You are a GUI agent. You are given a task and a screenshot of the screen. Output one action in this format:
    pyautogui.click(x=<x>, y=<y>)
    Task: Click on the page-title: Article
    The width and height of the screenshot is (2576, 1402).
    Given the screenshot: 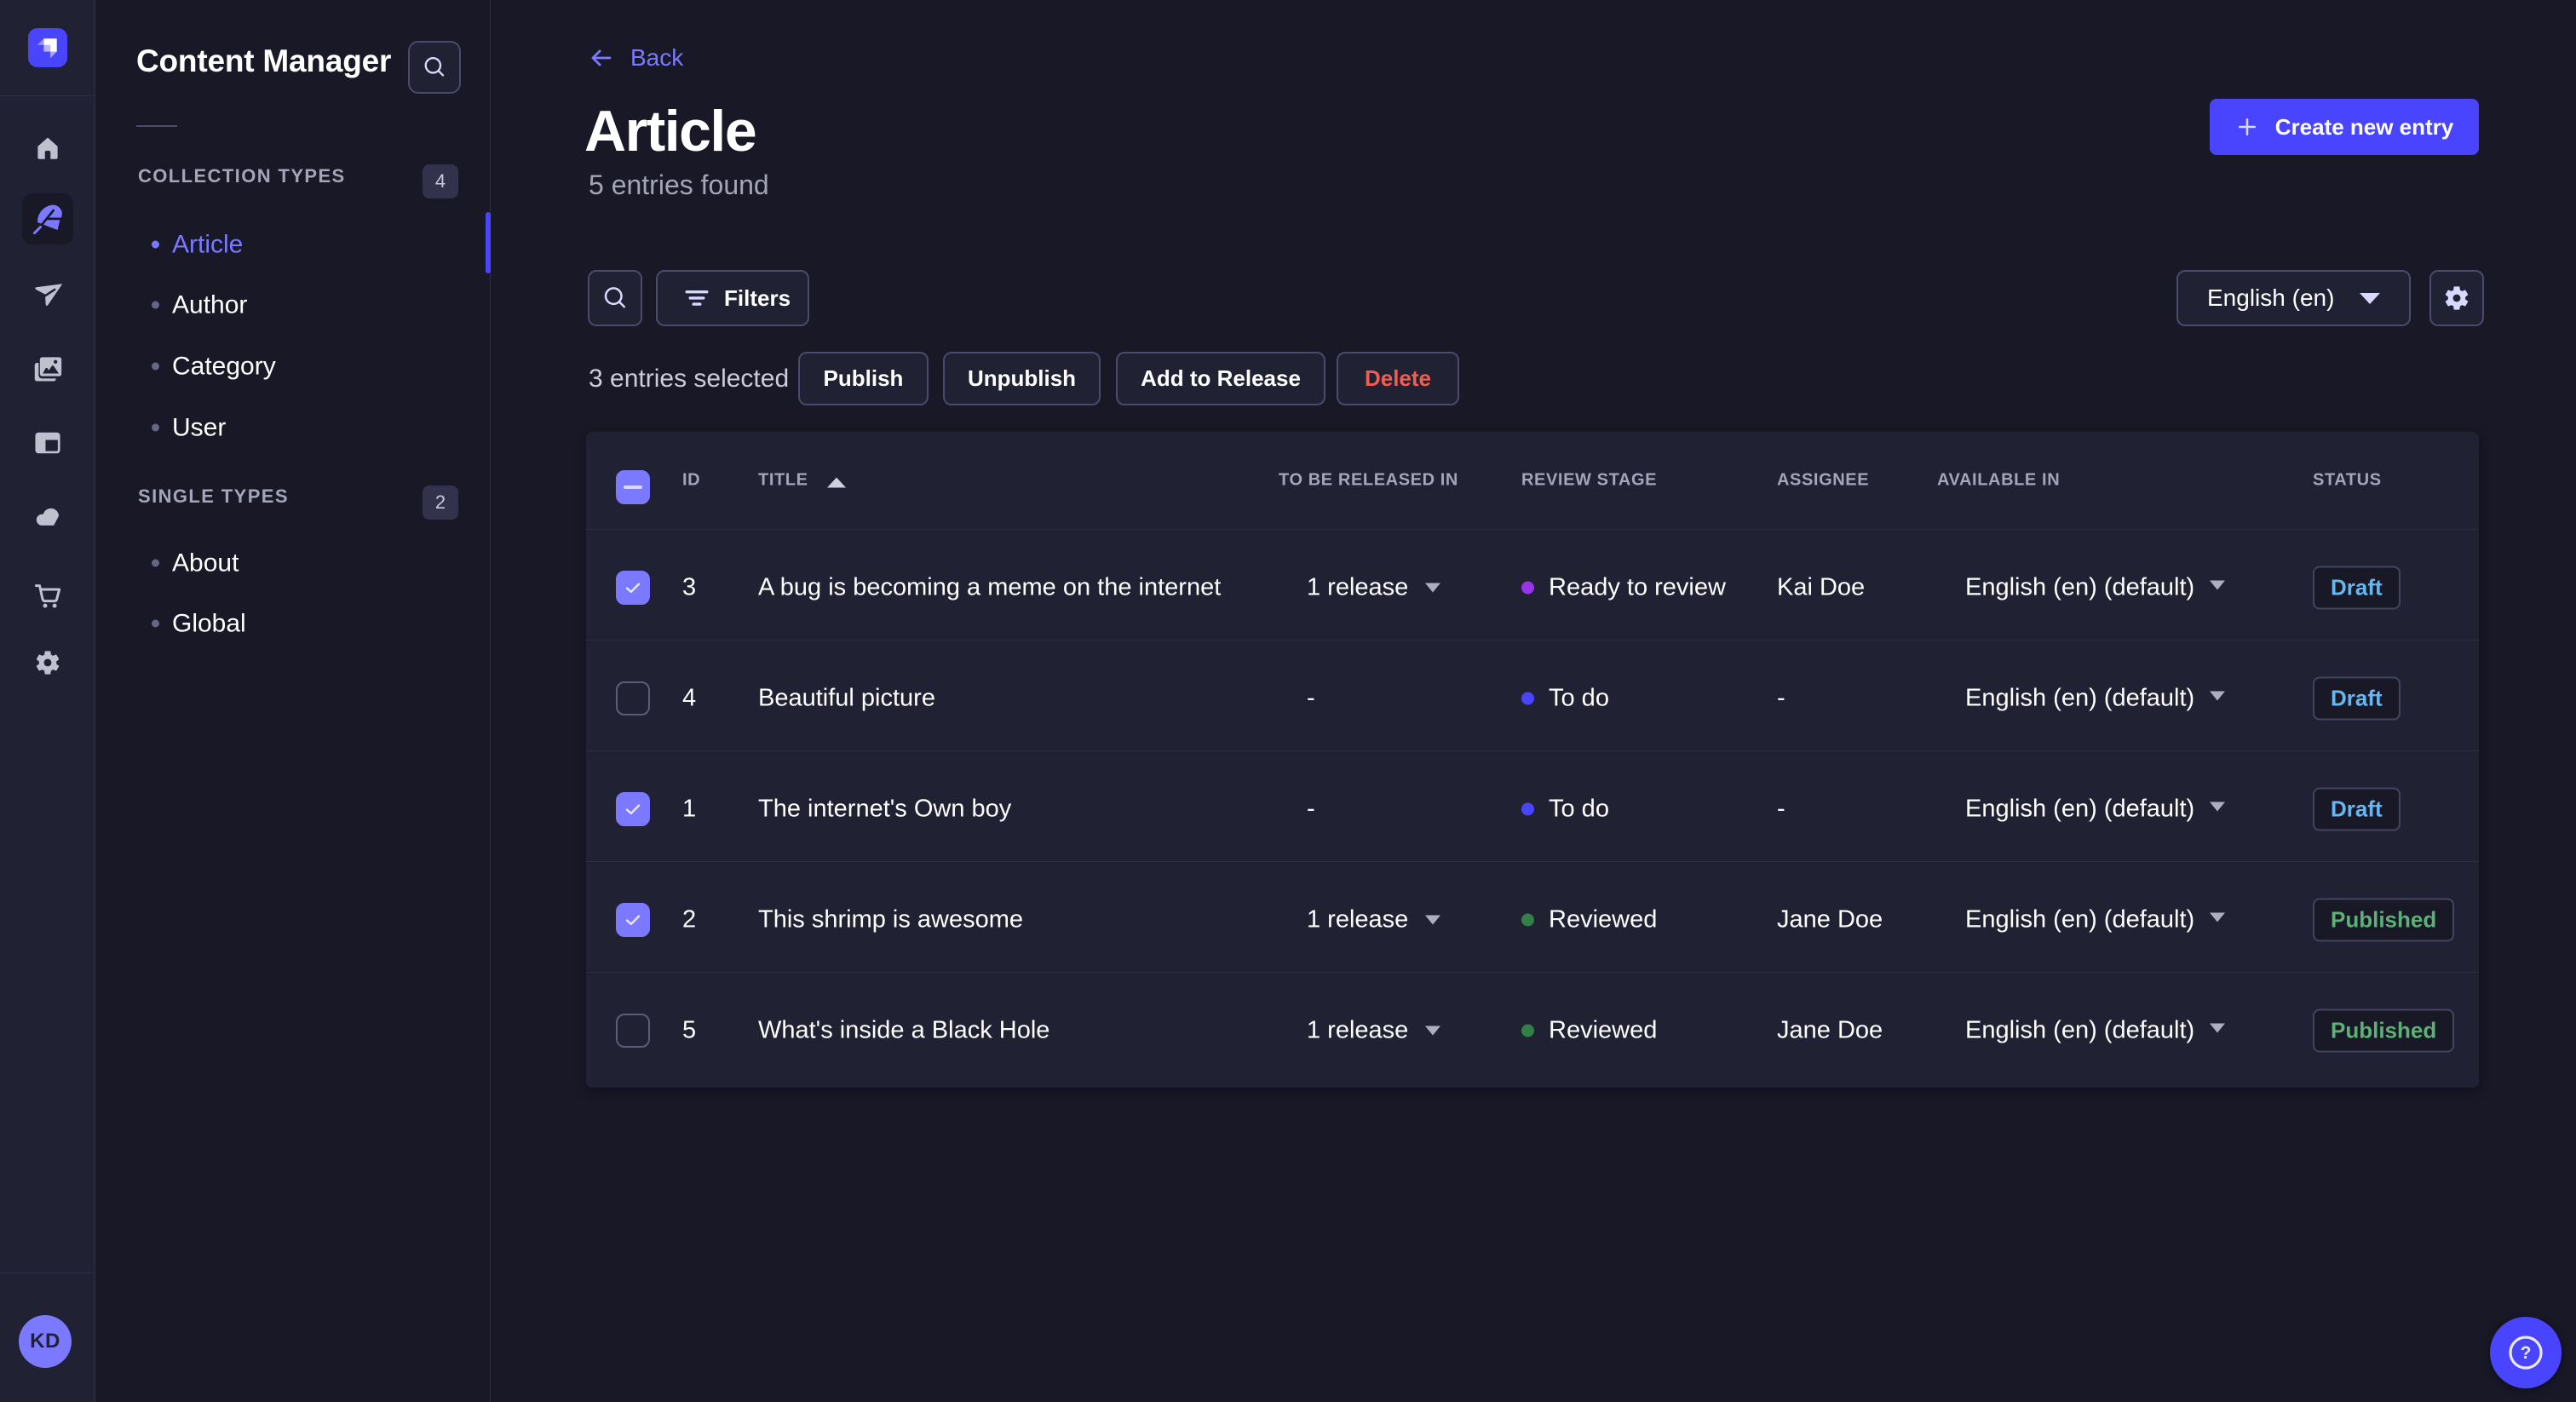 What is the action you would take?
    pyautogui.click(x=671, y=131)
    